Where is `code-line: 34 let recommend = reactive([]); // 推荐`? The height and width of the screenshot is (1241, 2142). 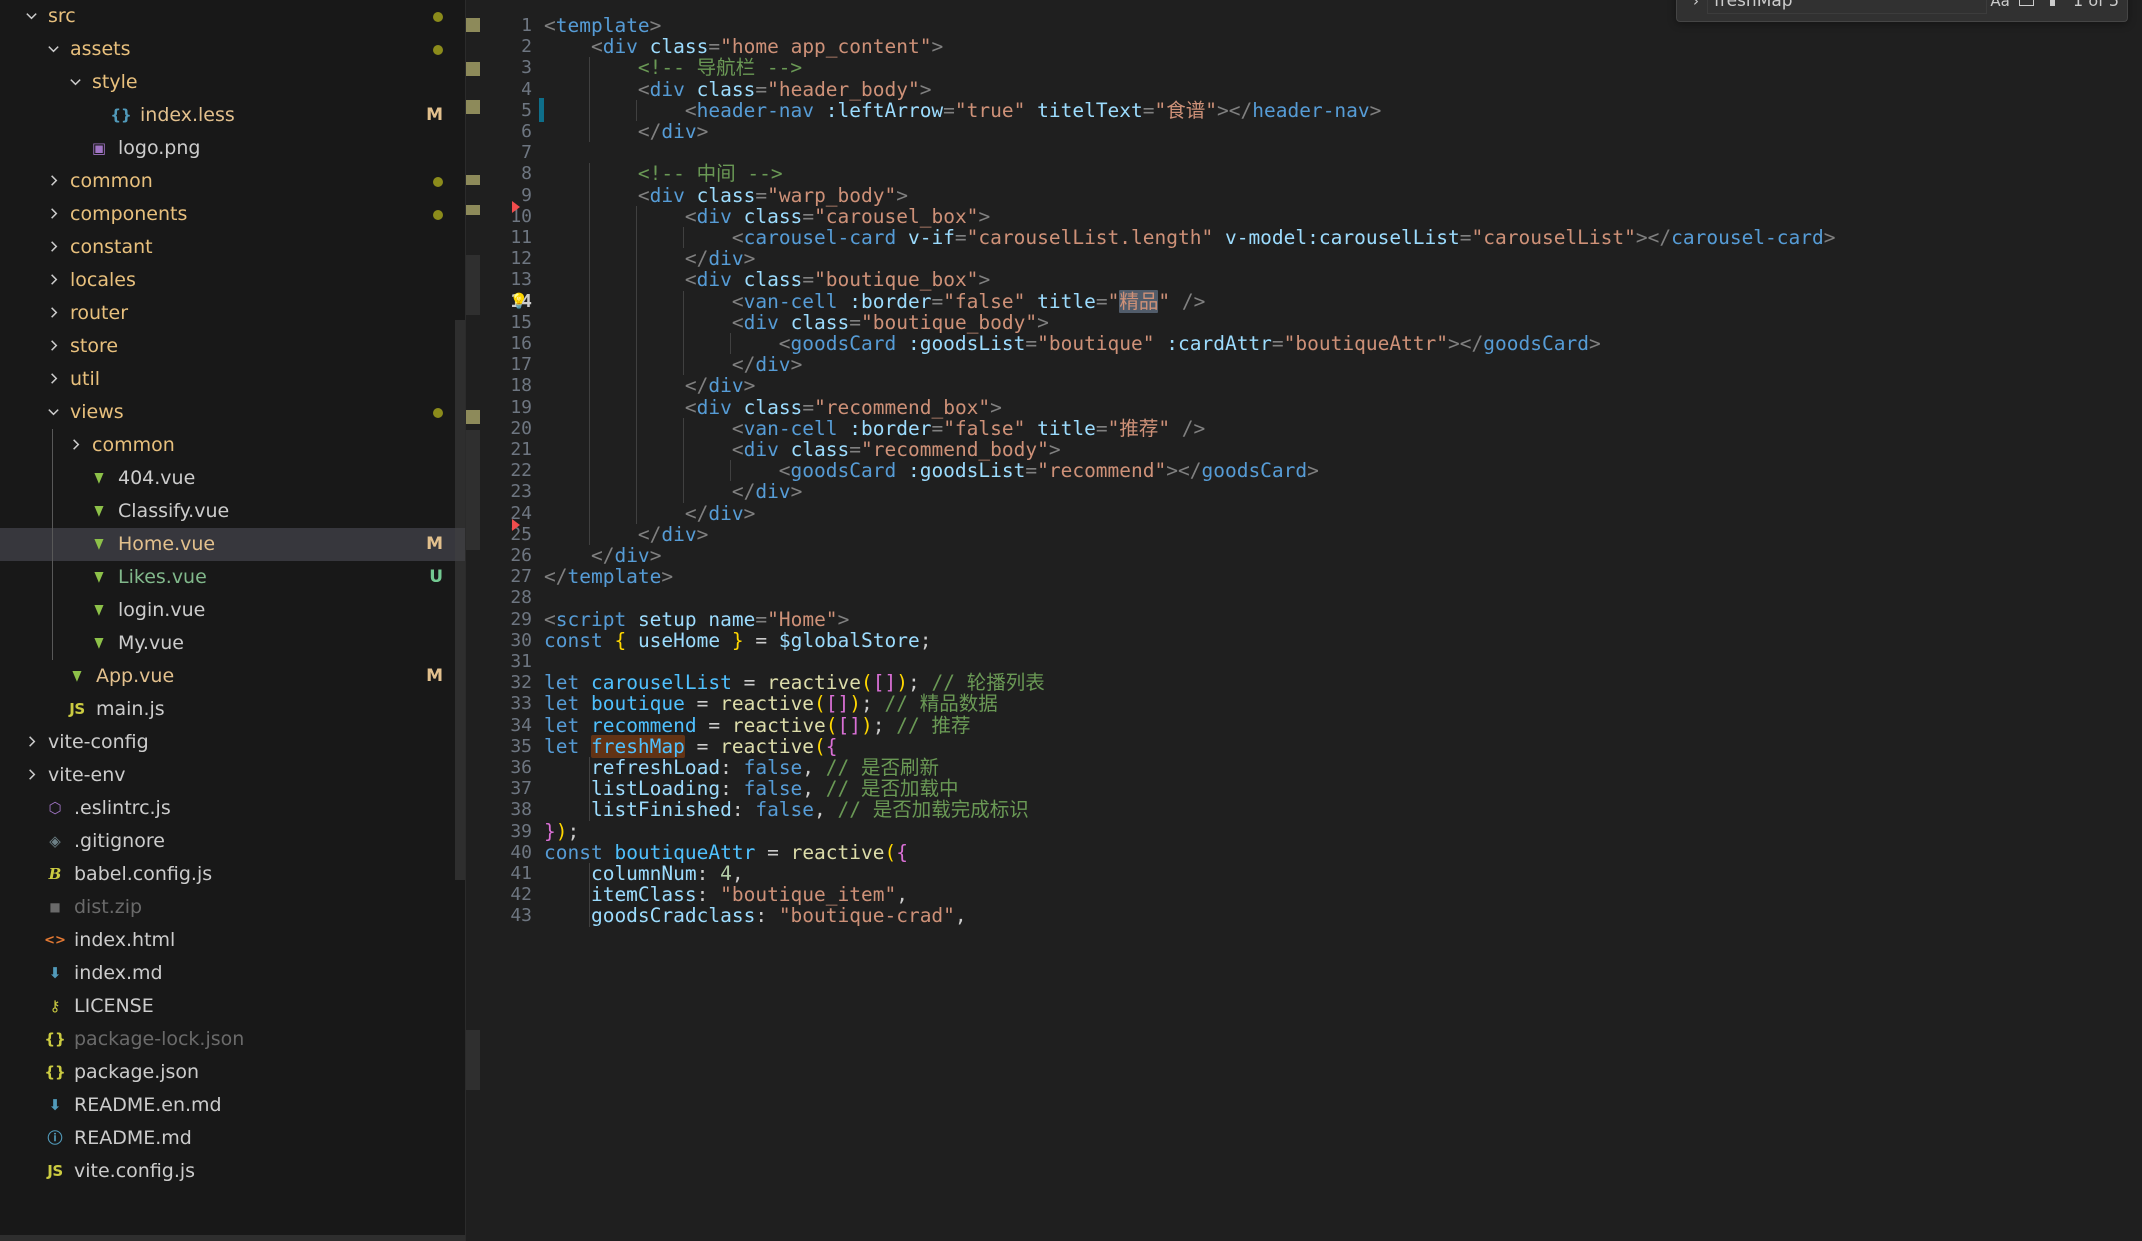 code-line: 34 let recommend = reactive([]); // 推荐 is located at coordinates (1304, 725).